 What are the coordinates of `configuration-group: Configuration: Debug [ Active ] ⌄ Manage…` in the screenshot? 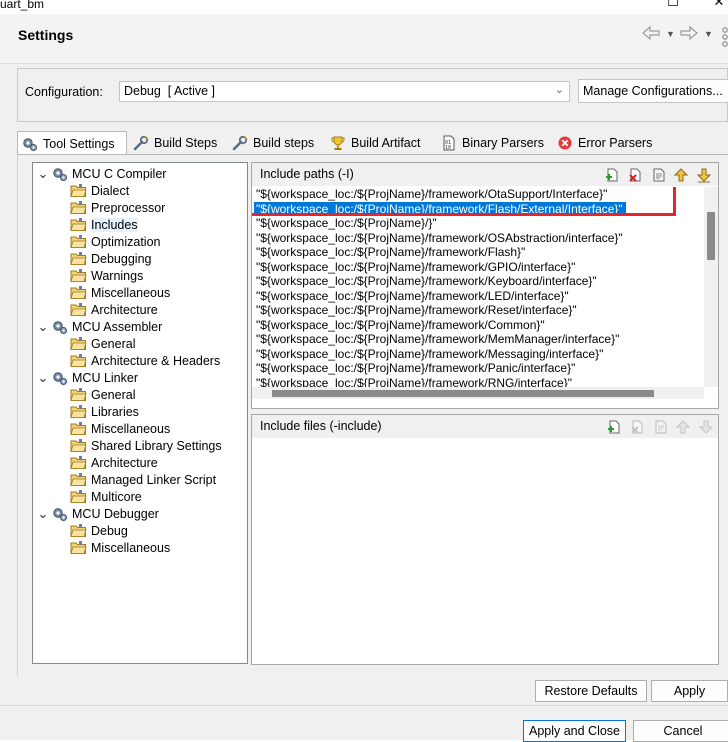 It's located at (372, 95).